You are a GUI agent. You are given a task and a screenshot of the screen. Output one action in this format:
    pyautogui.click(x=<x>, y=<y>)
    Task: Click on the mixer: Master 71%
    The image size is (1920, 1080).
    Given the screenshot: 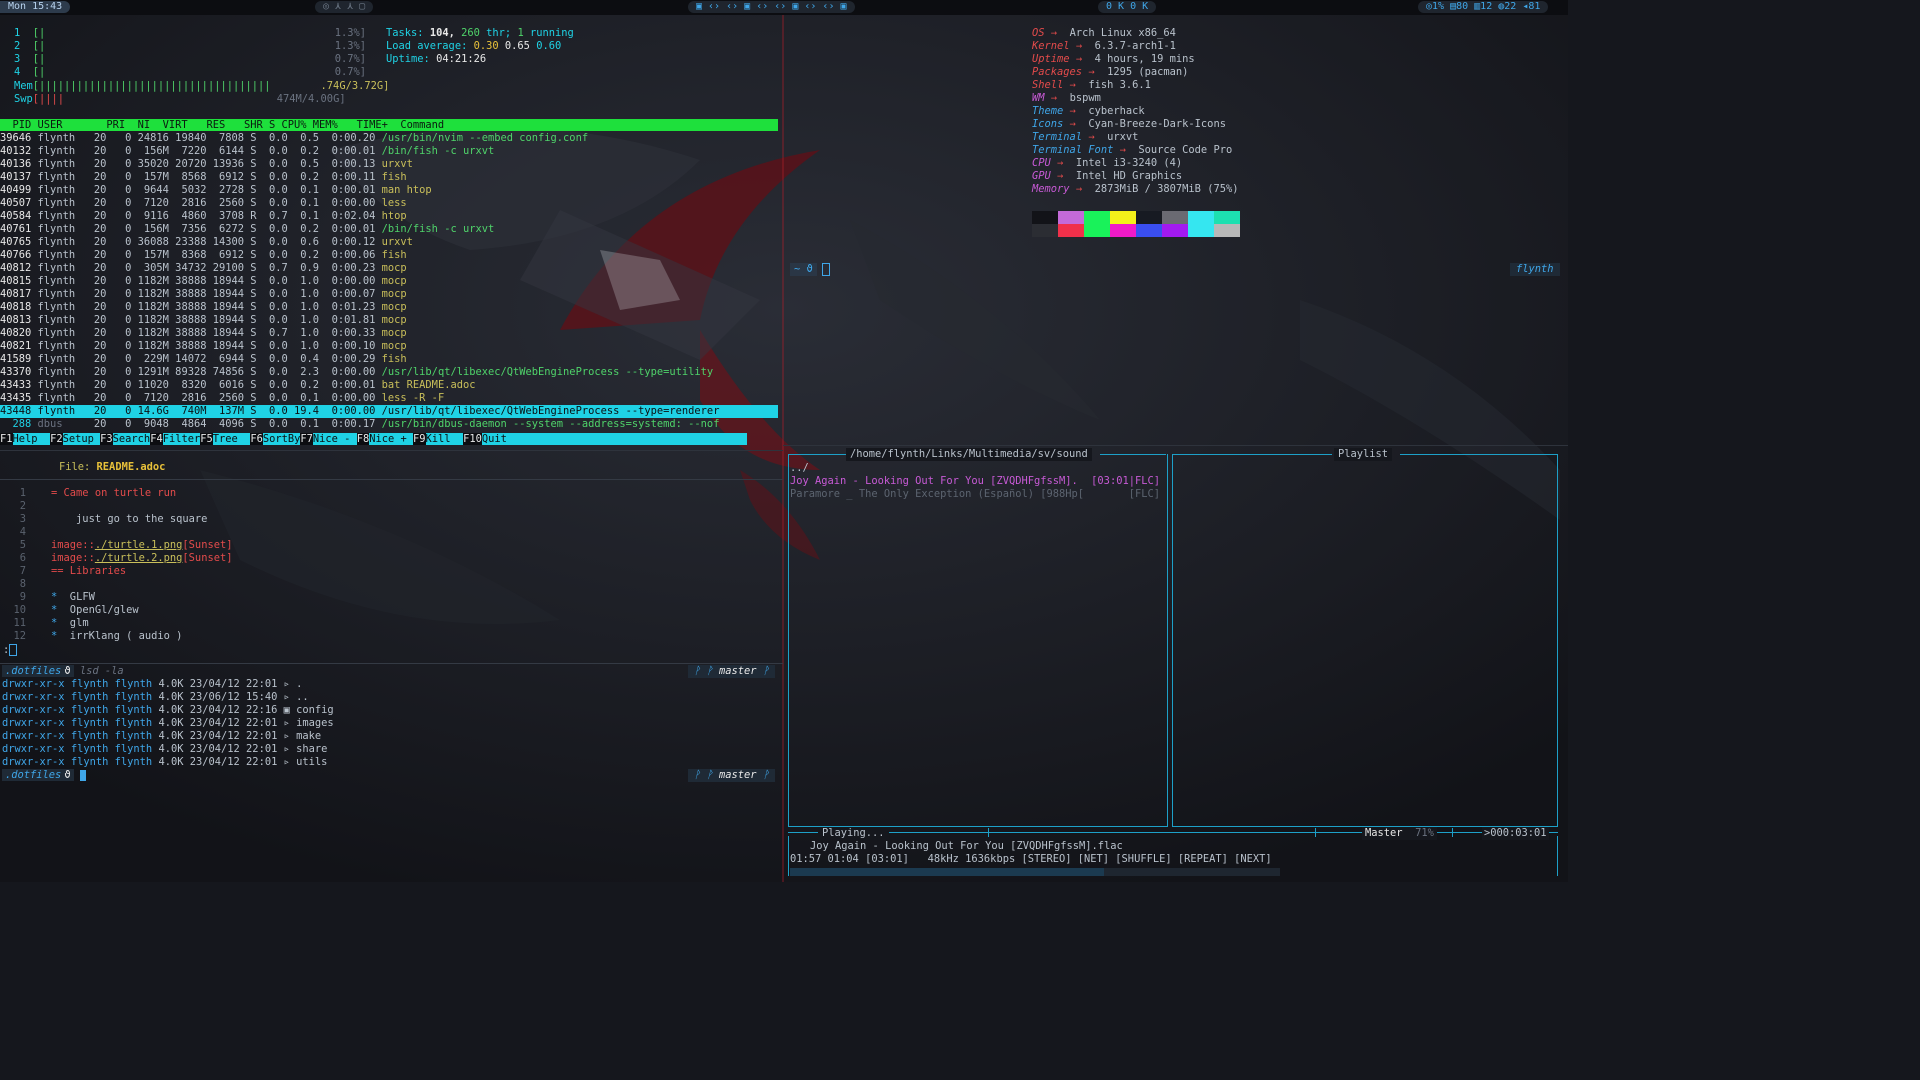 What is the action you would take?
    pyautogui.click(x=1399, y=833)
    